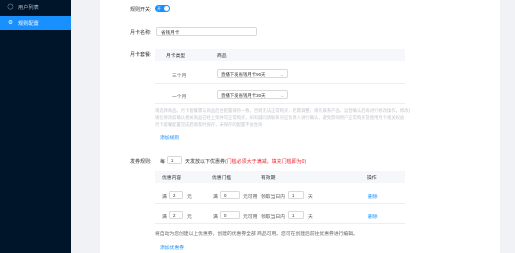 Image resolution: width=515 pixels, height=253 pixels. Describe the element at coordinates (209, 124) in the screenshot. I see `price-note-line-3: 月卡套餐配置完成后请及时保存，未保存的配置不会生效` at that location.